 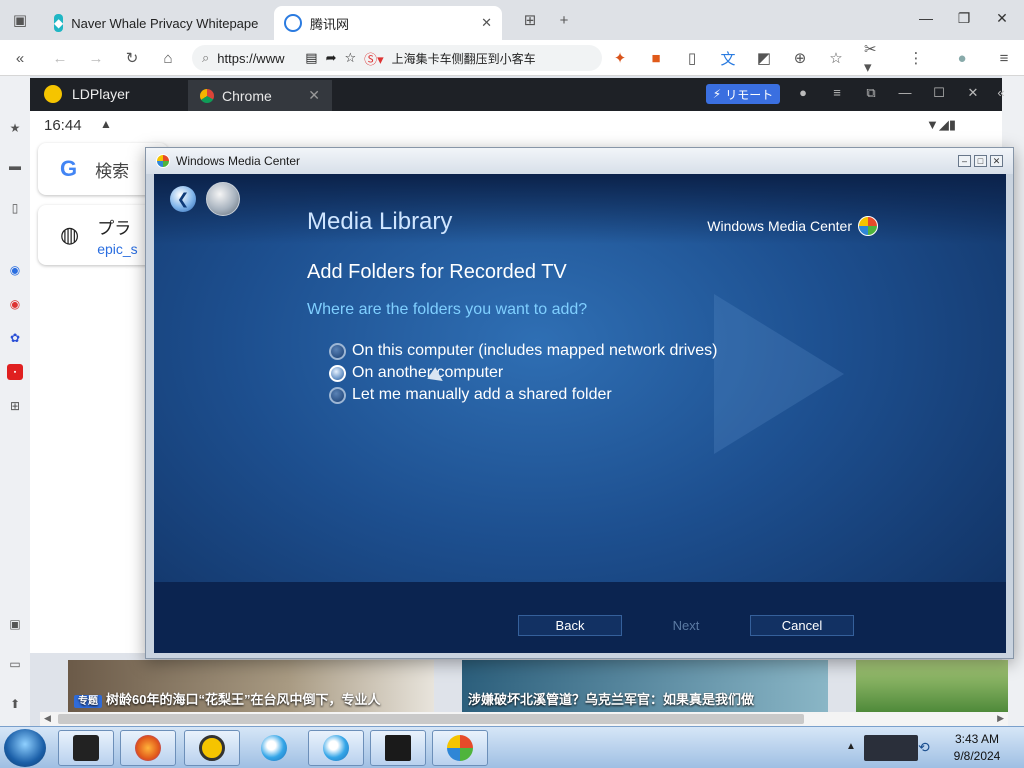 I want to click on cancel-button: Cancel, so click(x=802, y=625).